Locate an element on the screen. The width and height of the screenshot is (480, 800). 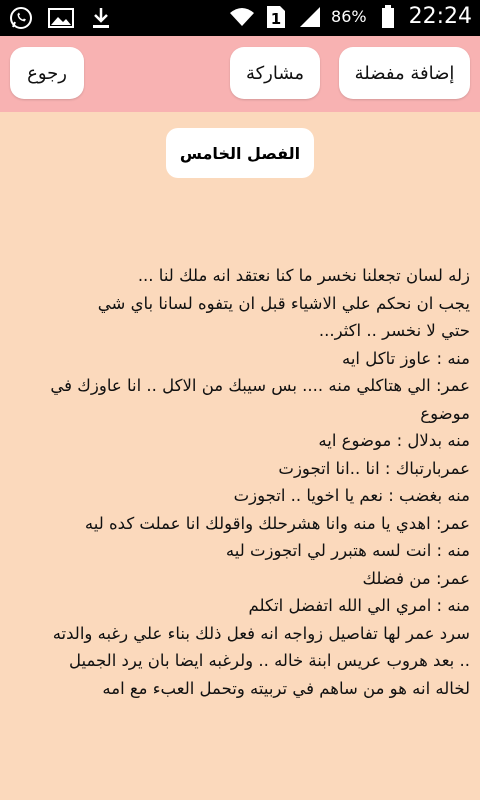
system-icons: 1 86% 22:24 is located at coordinates (350, 16).